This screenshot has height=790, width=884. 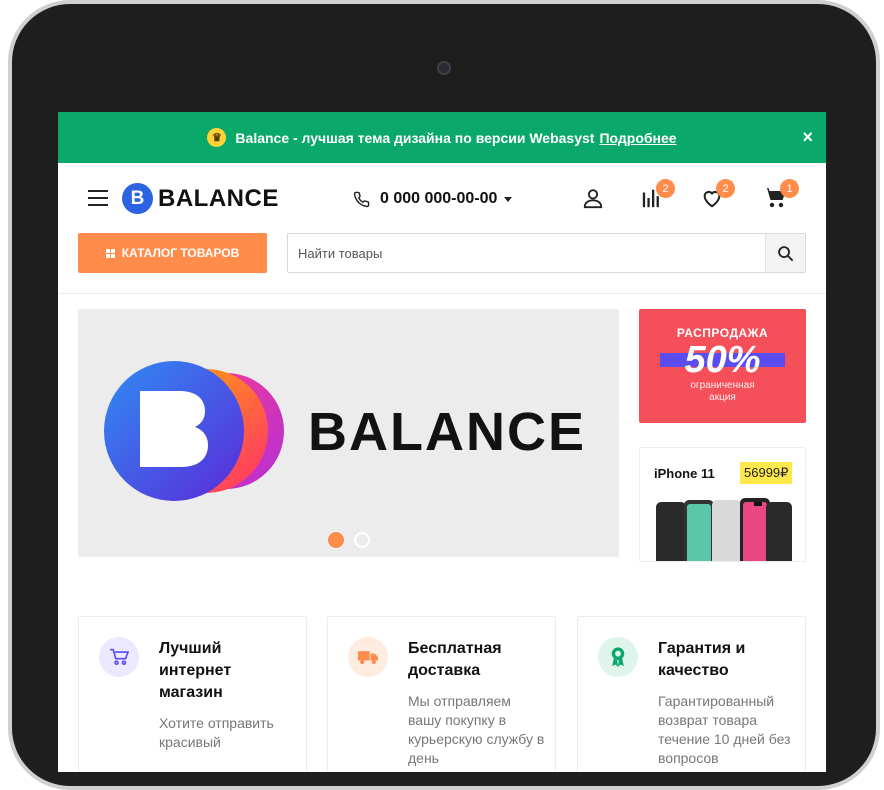 I want to click on phones-image, so click(x=724, y=529).